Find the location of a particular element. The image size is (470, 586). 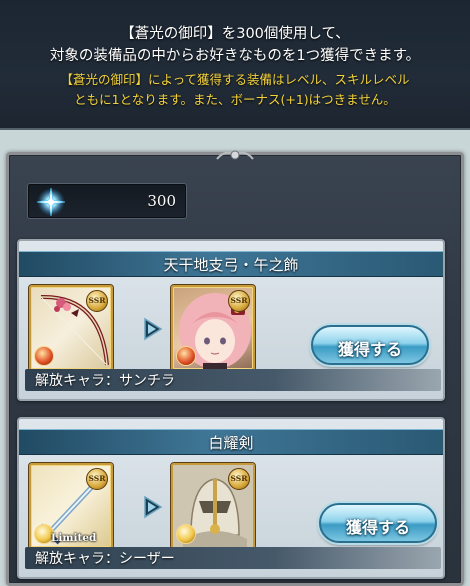

item-name: 天干地支弓・午之飾 is located at coordinates (231, 265).